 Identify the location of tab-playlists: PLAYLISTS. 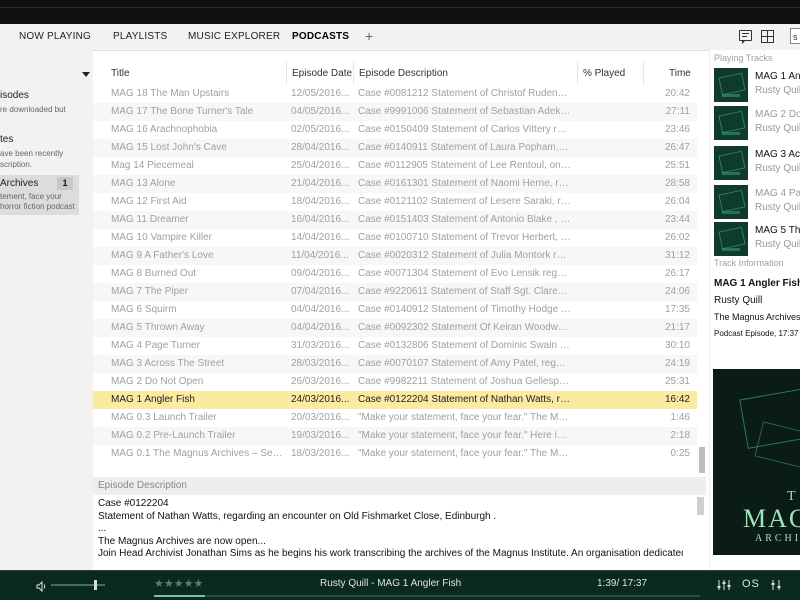
(140, 37).